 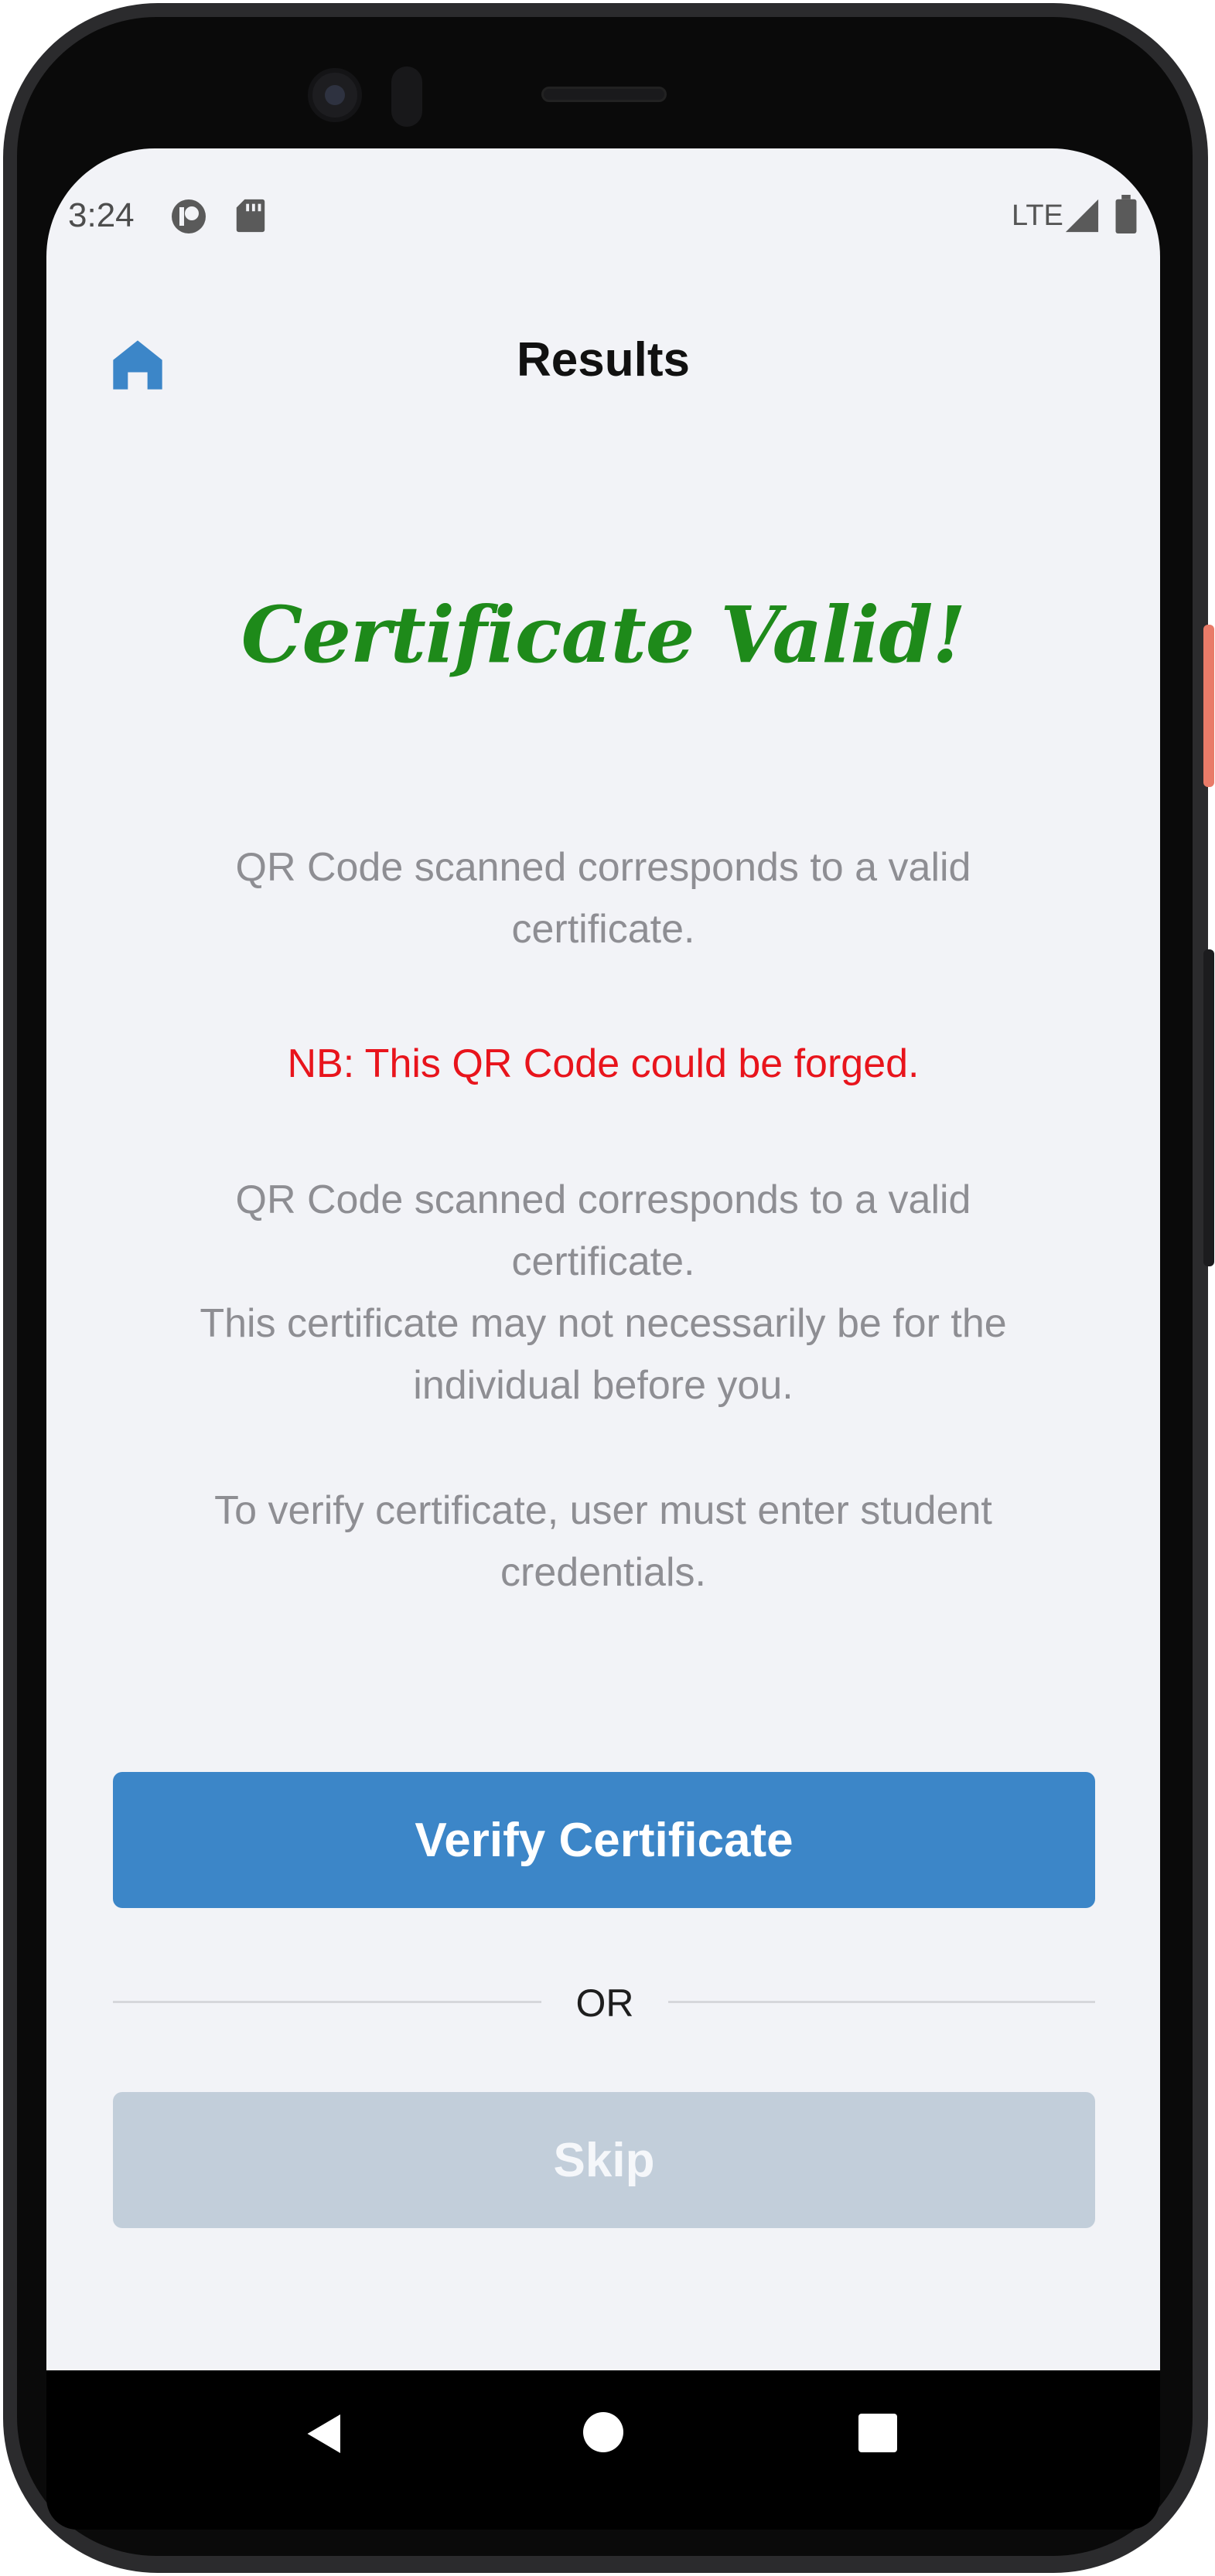 What do you see at coordinates (189, 216) in the screenshot?
I see `notification-app-icon` at bounding box center [189, 216].